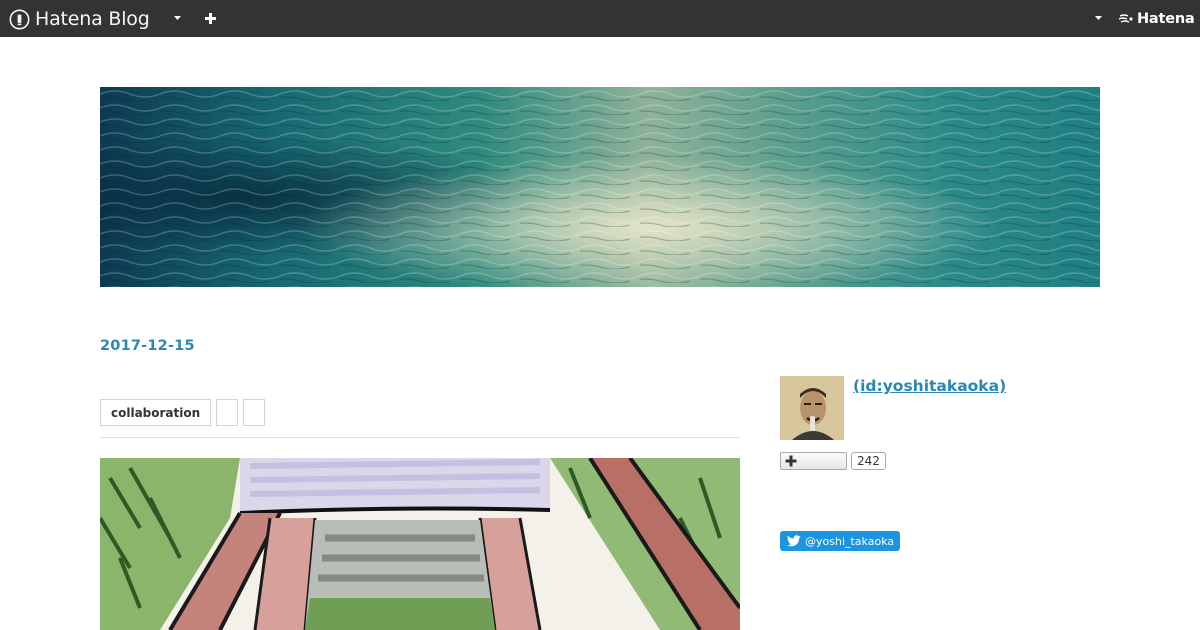  What do you see at coordinates (868, 461) in the screenshot?
I see `subscriber-count: 242` at bounding box center [868, 461].